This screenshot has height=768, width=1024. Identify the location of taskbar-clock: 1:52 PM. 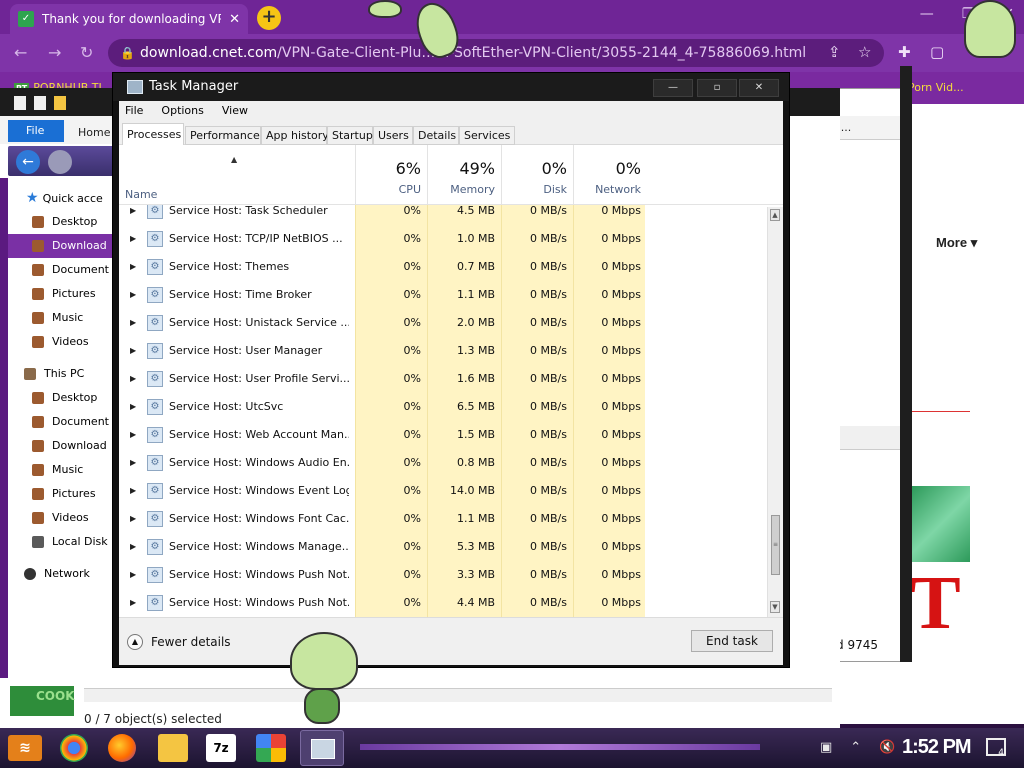
(937, 747).